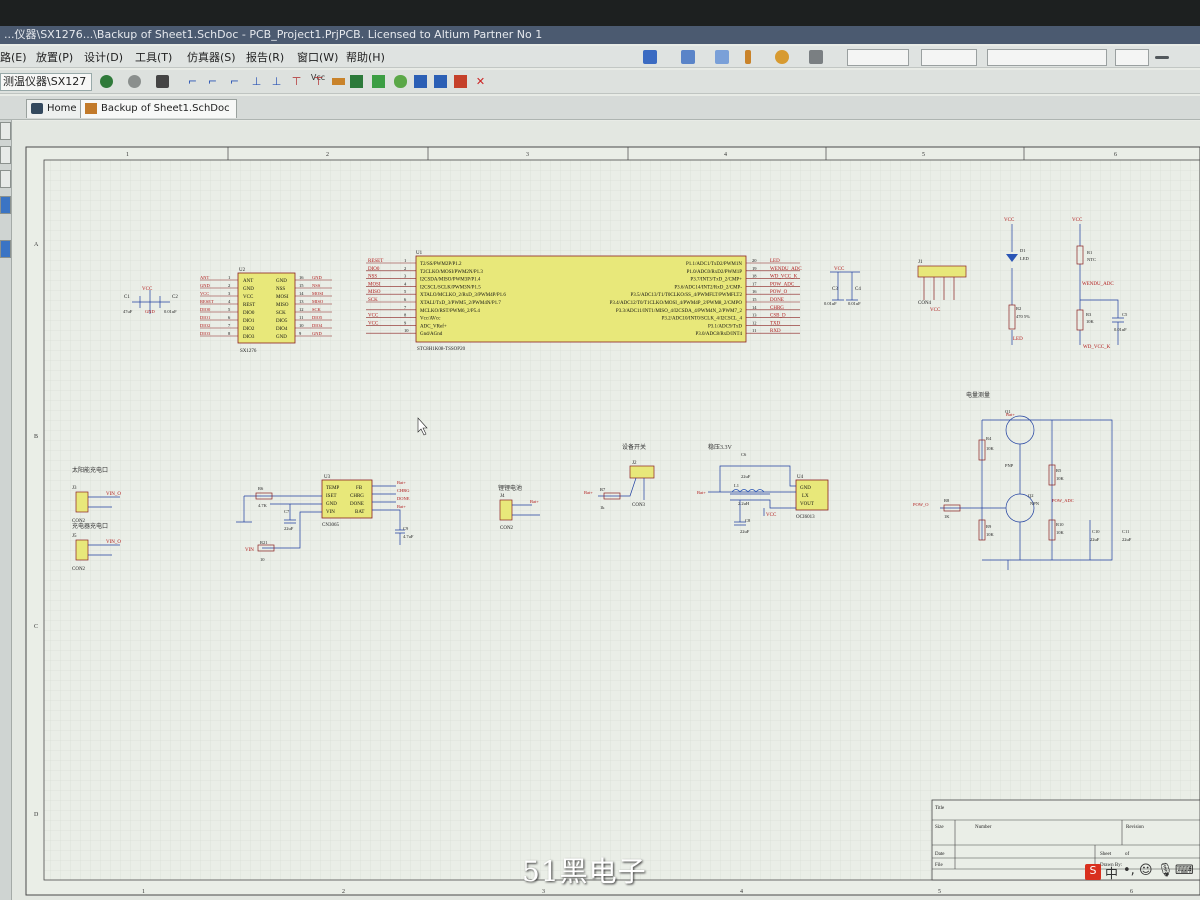  Describe the element at coordinates (639, 505) in the screenshot. I see `j2-part: CON3` at that location.